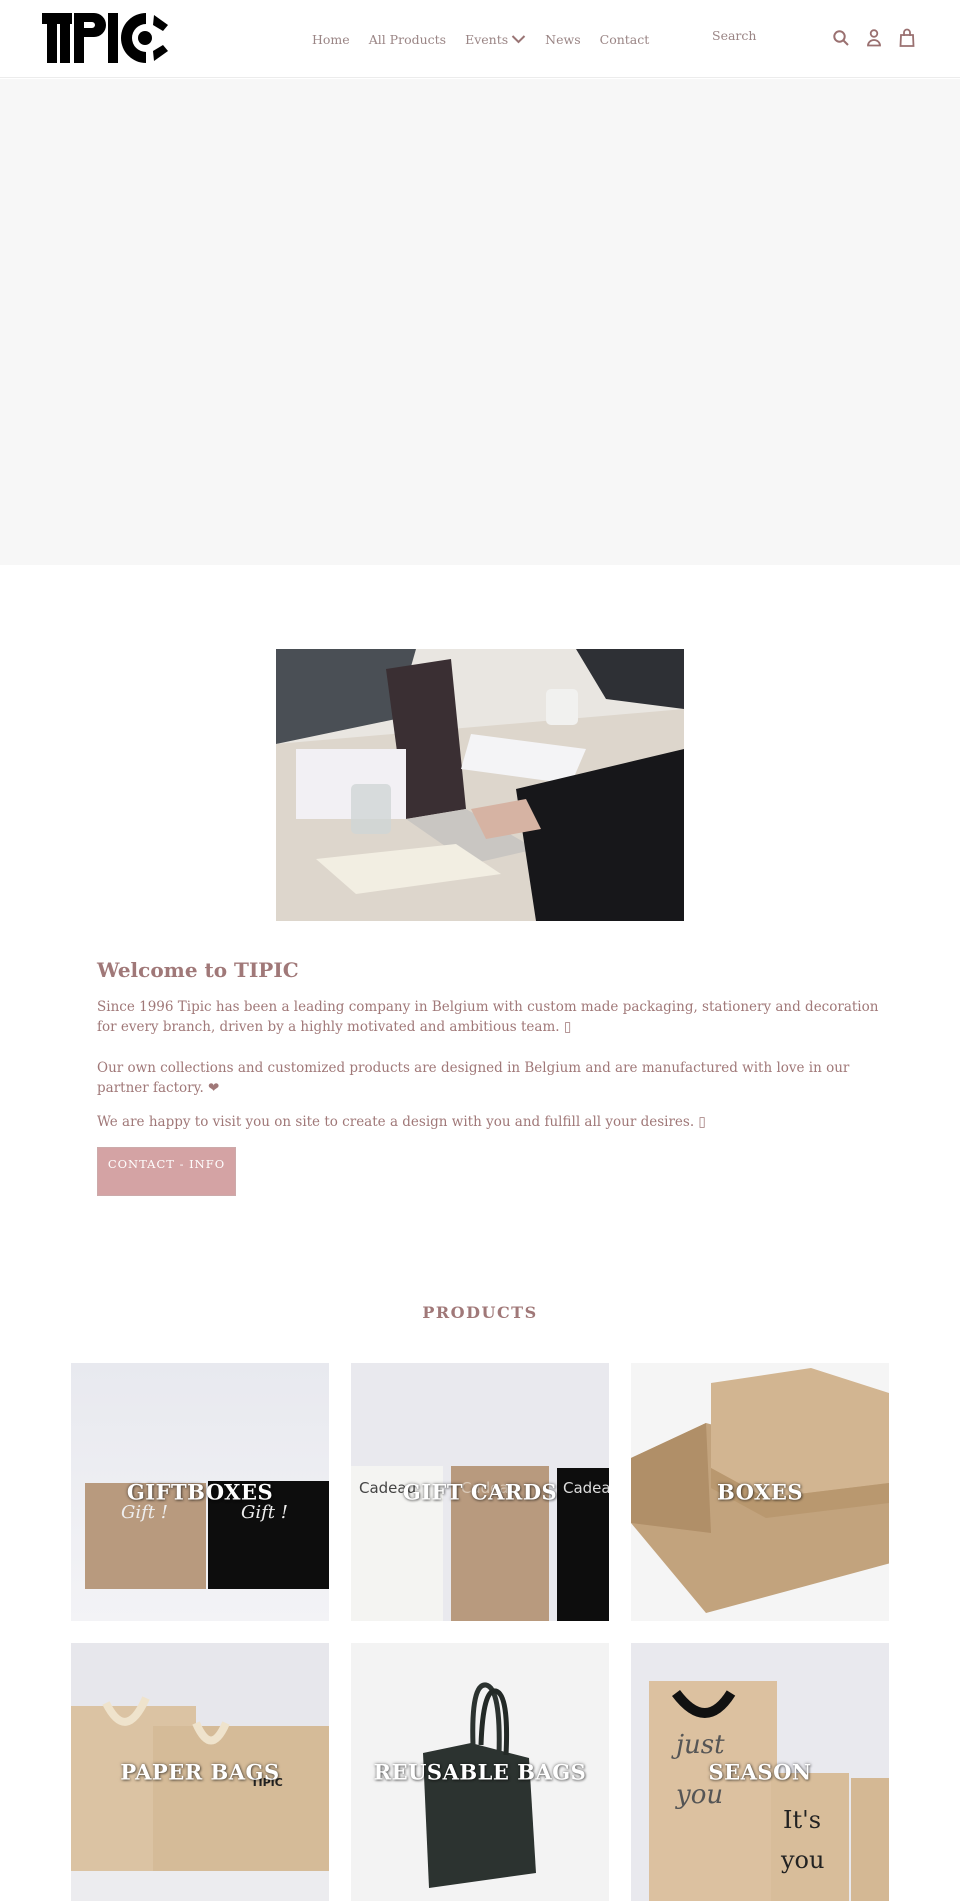 This screenshot has height=1901, width=960. I want to click on main-nav: Home All Products Events News Contact, so click(490, 39).